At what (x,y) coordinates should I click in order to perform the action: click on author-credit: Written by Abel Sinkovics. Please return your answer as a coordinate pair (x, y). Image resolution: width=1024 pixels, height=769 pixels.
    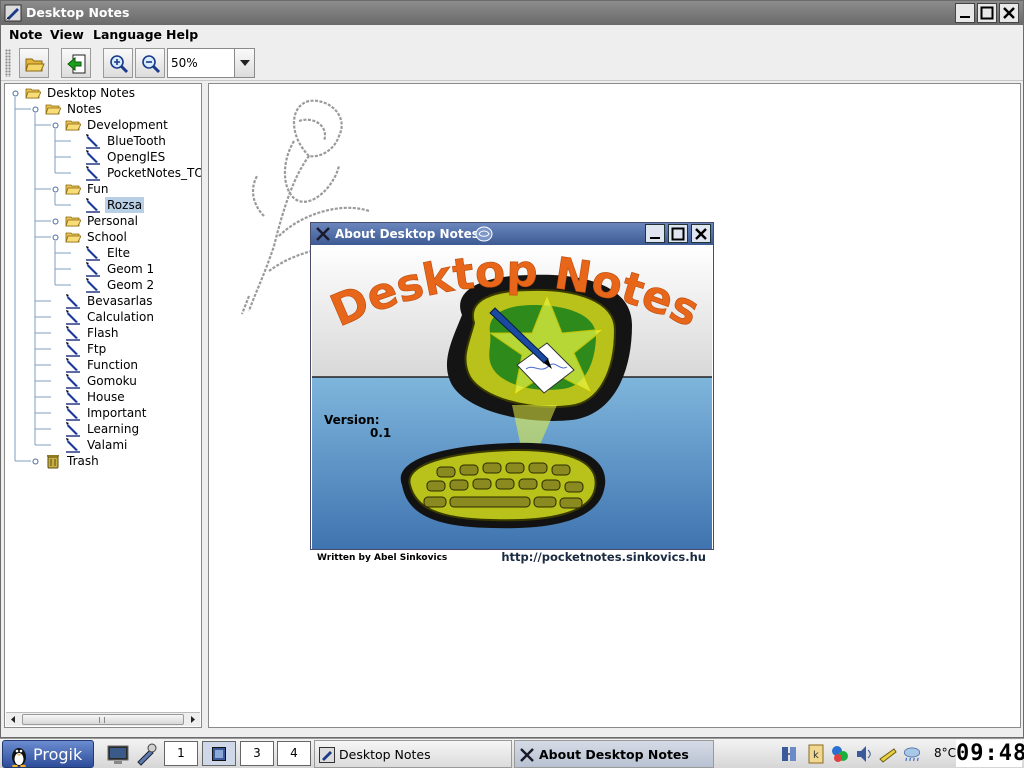
    Looking at the image, I should click on (382, 558).